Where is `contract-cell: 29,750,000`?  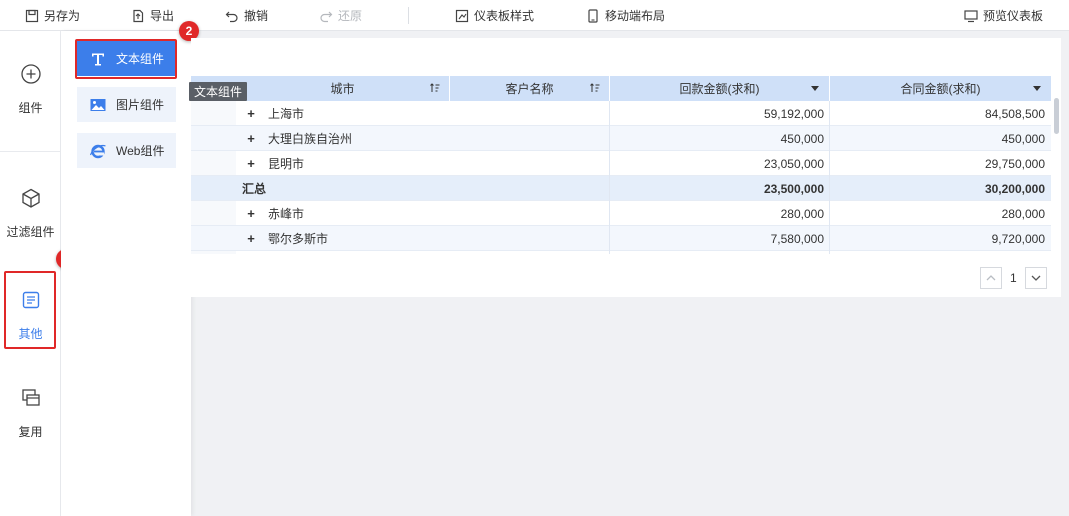 contract-cell: 29,750,000 is located at coordinates (1014, 163).